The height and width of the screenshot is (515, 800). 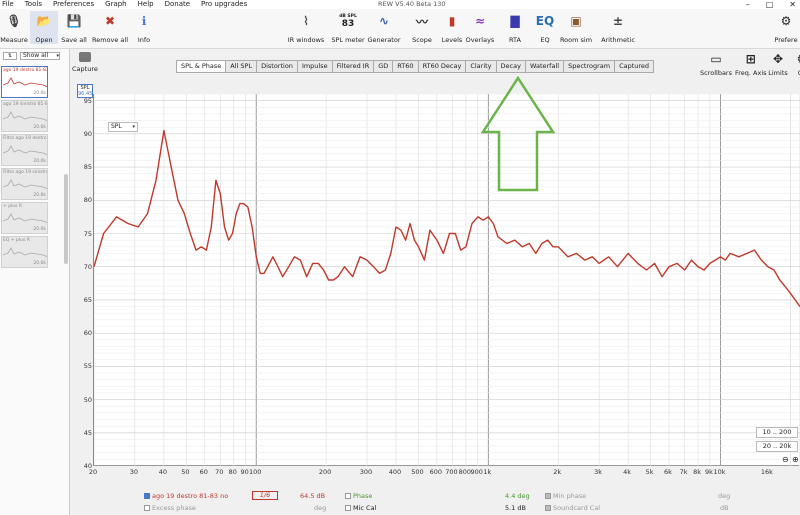 I want to click on menu-donate: Donate, so click(x=177, y=4).